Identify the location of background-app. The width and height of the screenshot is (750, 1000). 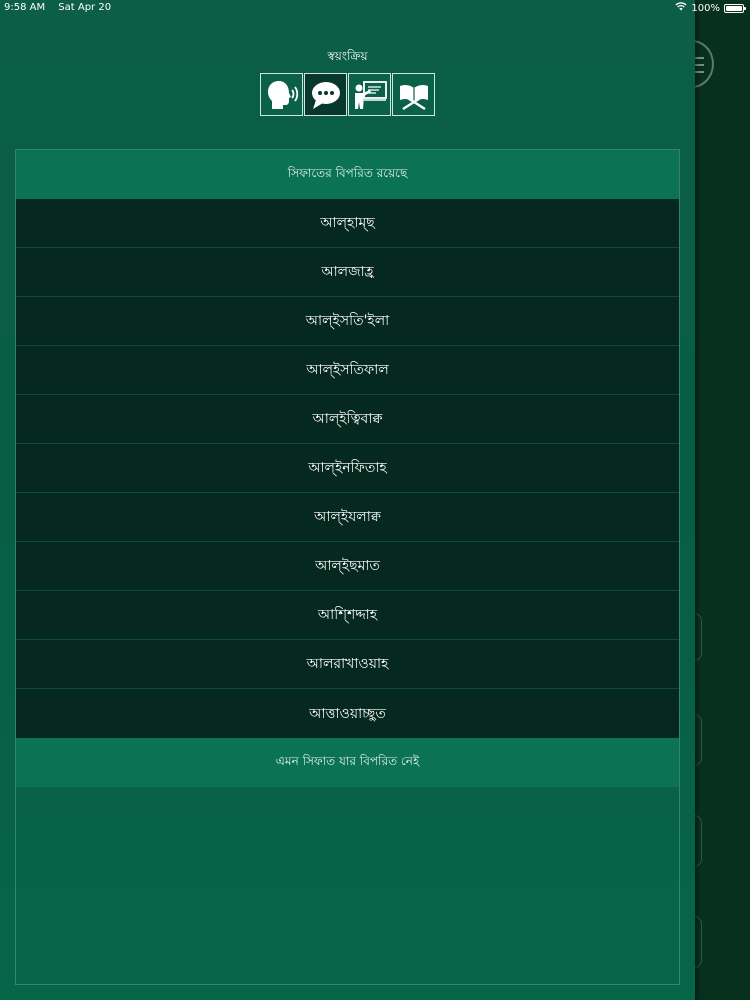
(722, 500).